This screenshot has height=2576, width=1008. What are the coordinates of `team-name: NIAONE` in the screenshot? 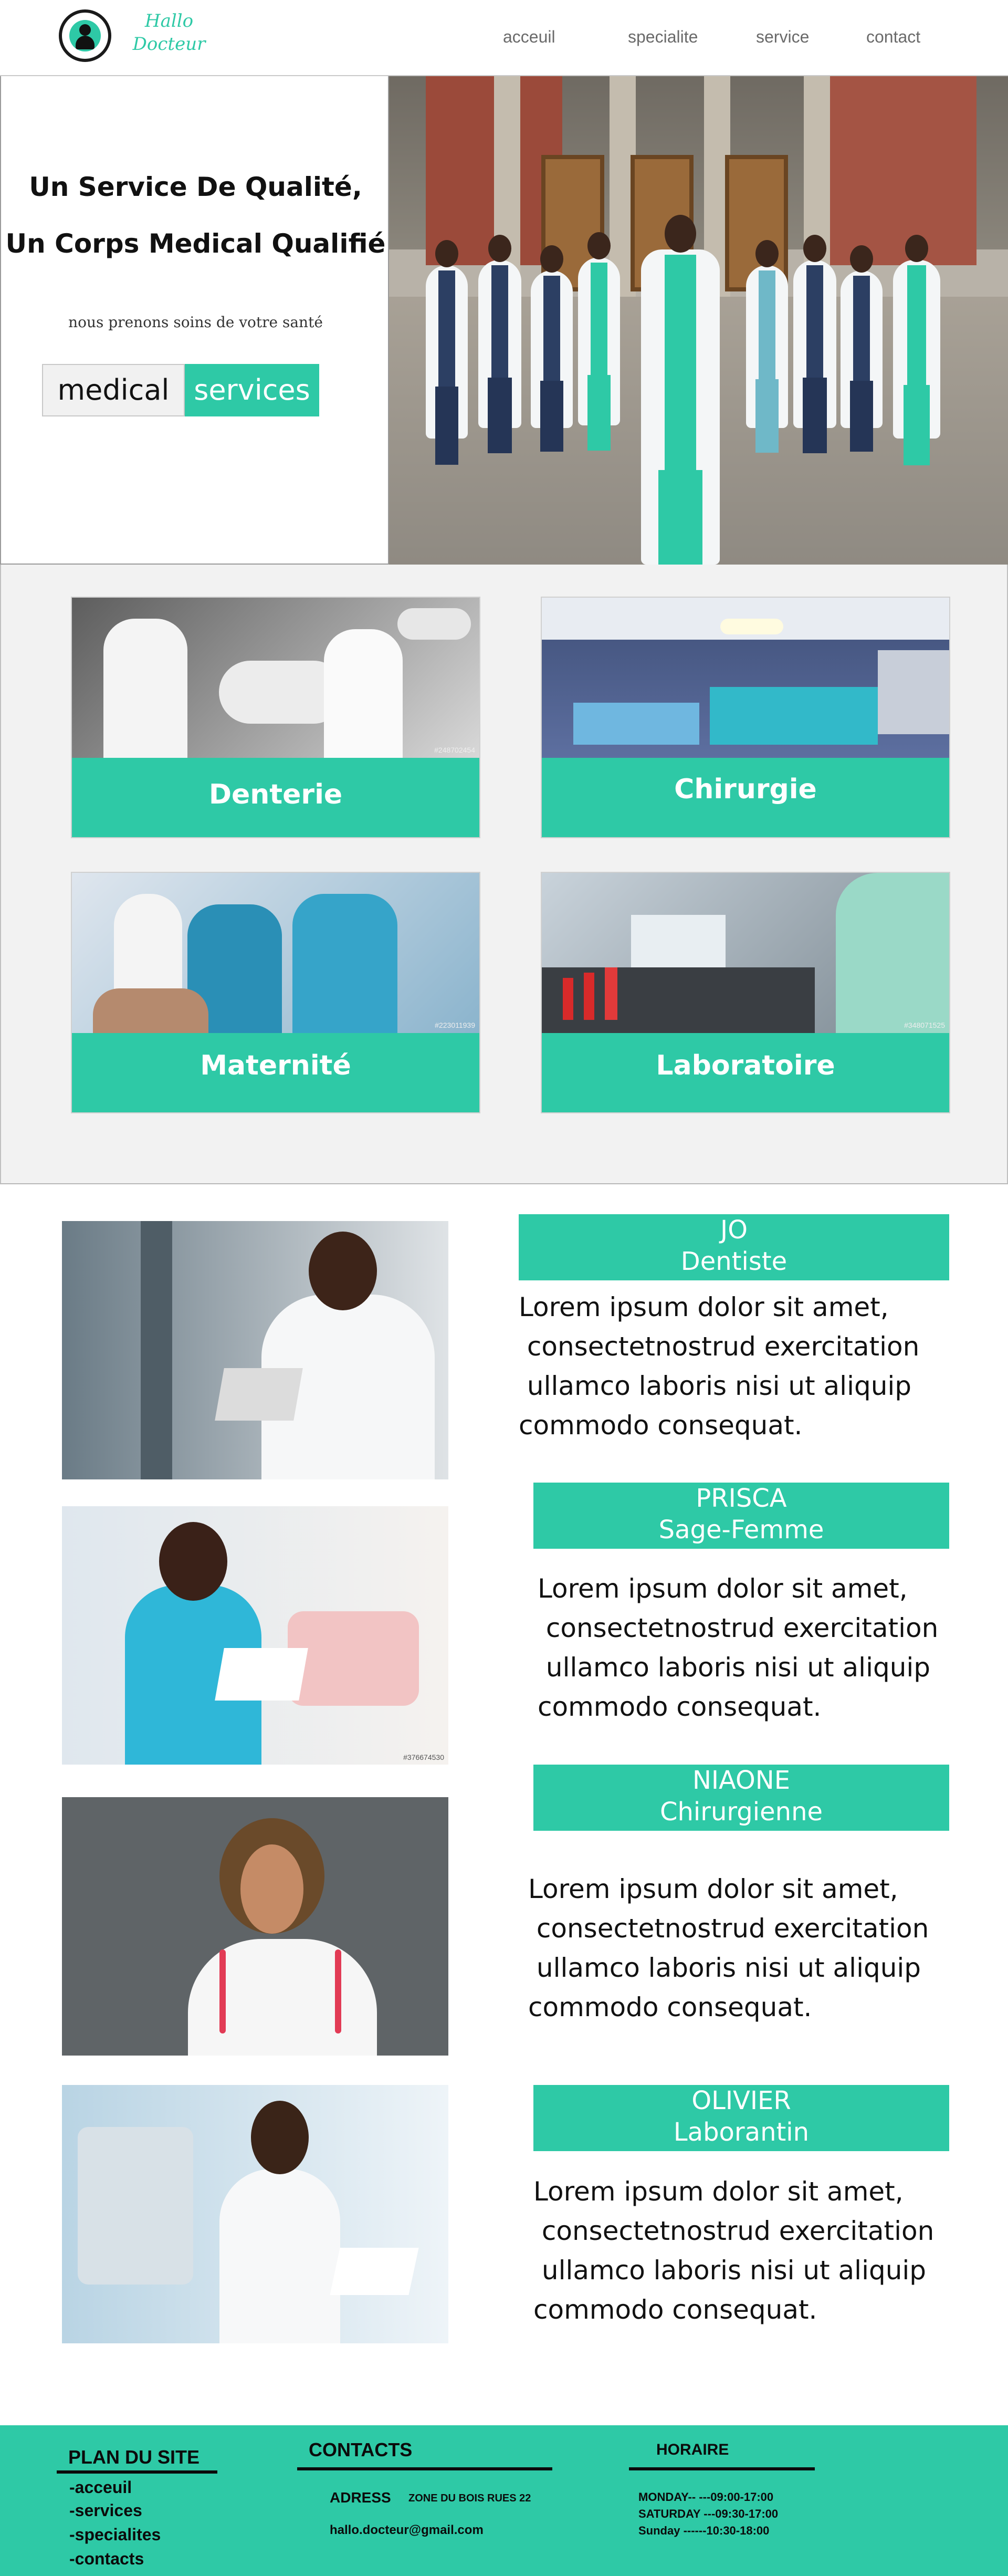 It's located at (741, 1780).